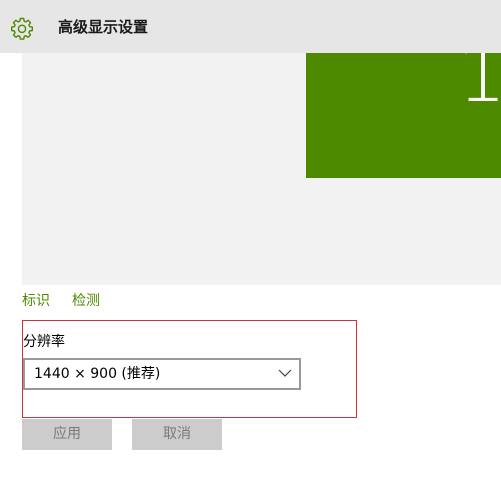 The height and width of the screenshot is (495, 501). What do you see at coordinates (479, 86) in the screenshot?
I see `monitor-number: 1` at bounding box center [479, 86].